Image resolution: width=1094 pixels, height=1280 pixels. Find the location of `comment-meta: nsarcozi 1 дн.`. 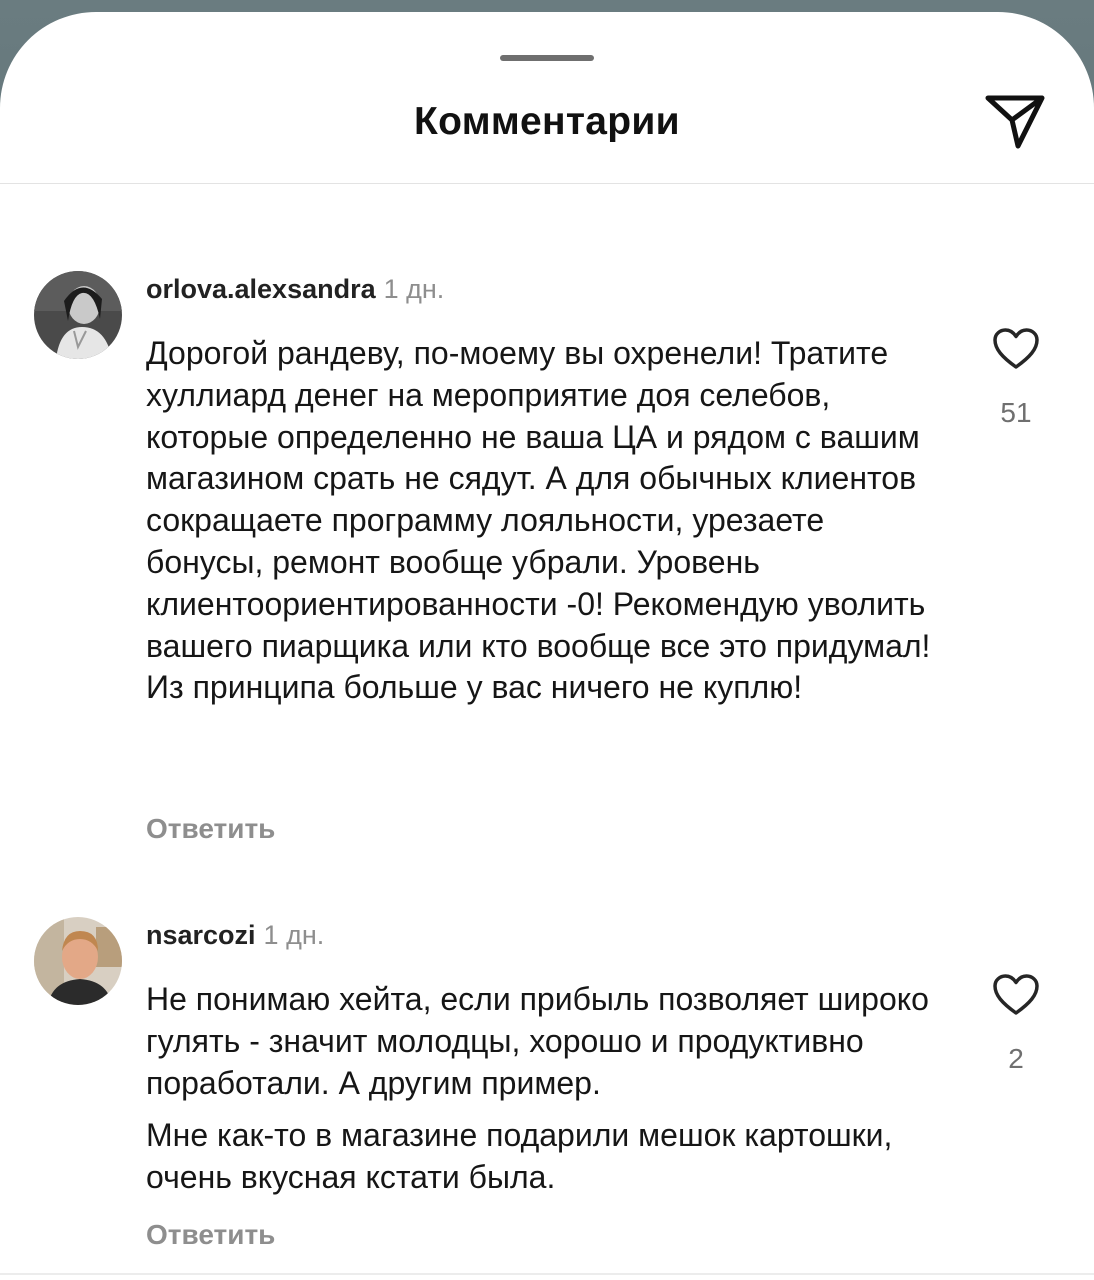

comment-meta: nsarcozi 1 дн. is located at coordinates (235, 935).